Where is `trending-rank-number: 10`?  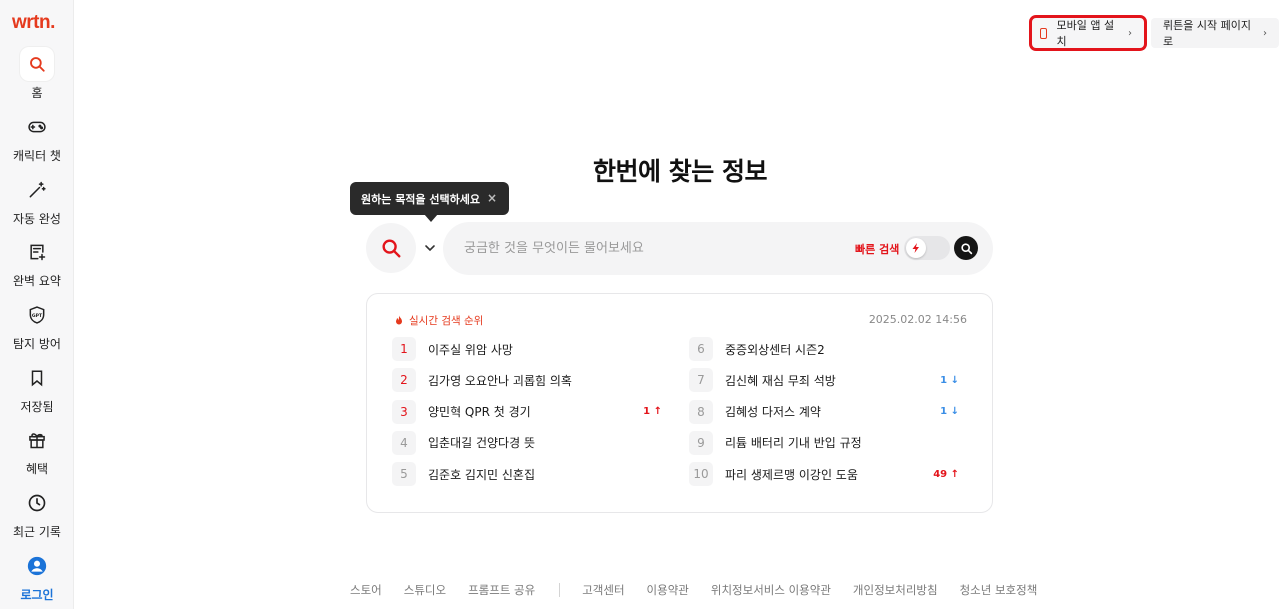
trending-rank-number: 10 is located at coordinates (701, 474).